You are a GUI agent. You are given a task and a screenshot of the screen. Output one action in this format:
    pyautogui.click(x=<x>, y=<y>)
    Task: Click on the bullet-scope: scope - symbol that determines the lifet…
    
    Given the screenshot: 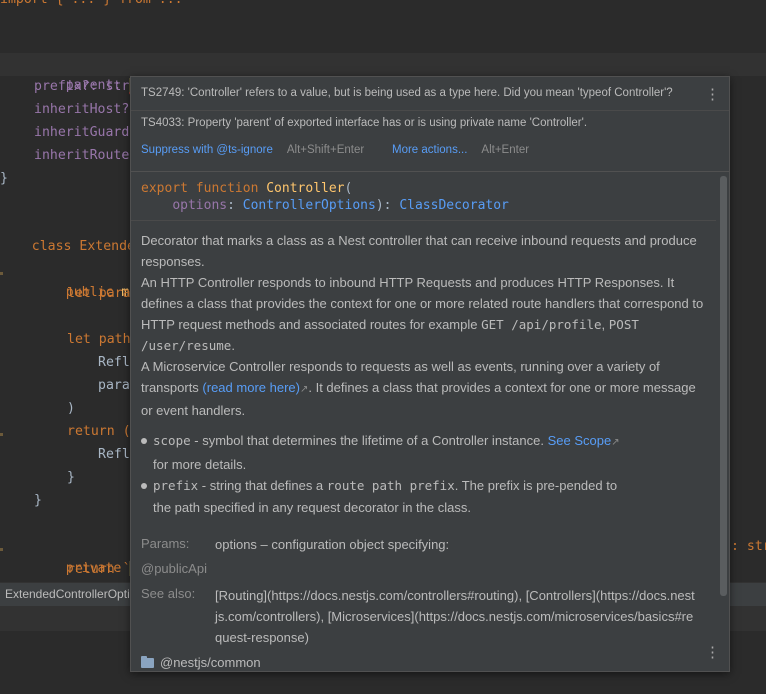 What is the action you would take?
    pyautogui.click(x=425, y=453)
    